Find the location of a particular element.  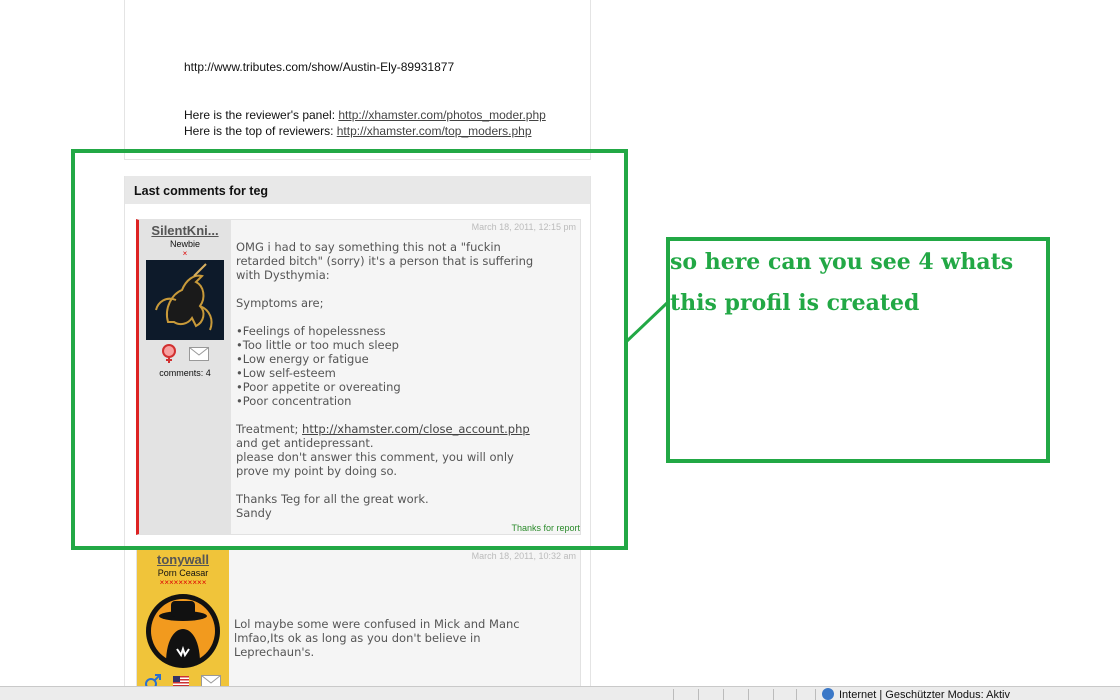

annotation-line: this profil is created is located at coordinates (795, 303).